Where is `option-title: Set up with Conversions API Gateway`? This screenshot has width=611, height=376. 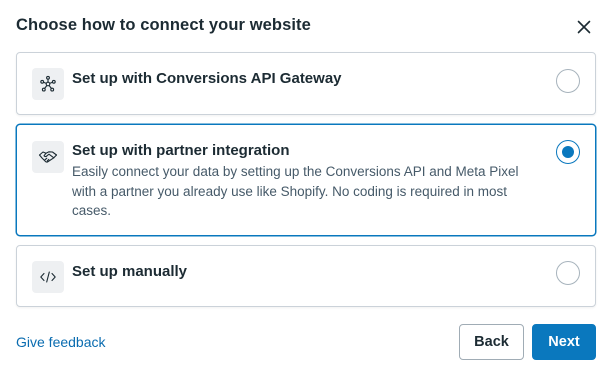
option-title: Set up with Conversions API Gateway is located at coordinates (207, 78).